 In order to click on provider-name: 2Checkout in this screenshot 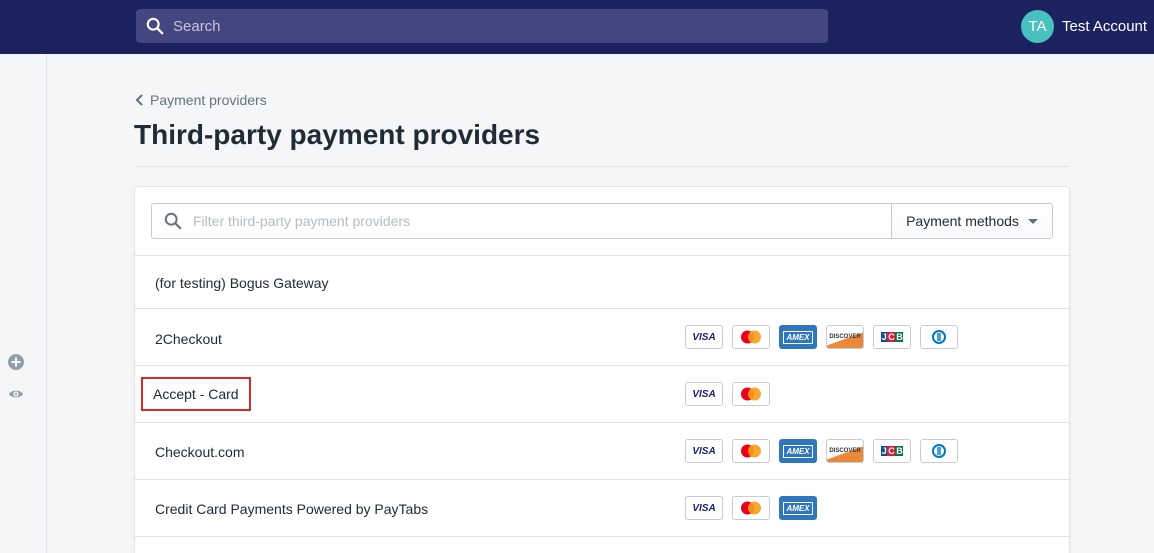, I will do `click(188, 339)`.